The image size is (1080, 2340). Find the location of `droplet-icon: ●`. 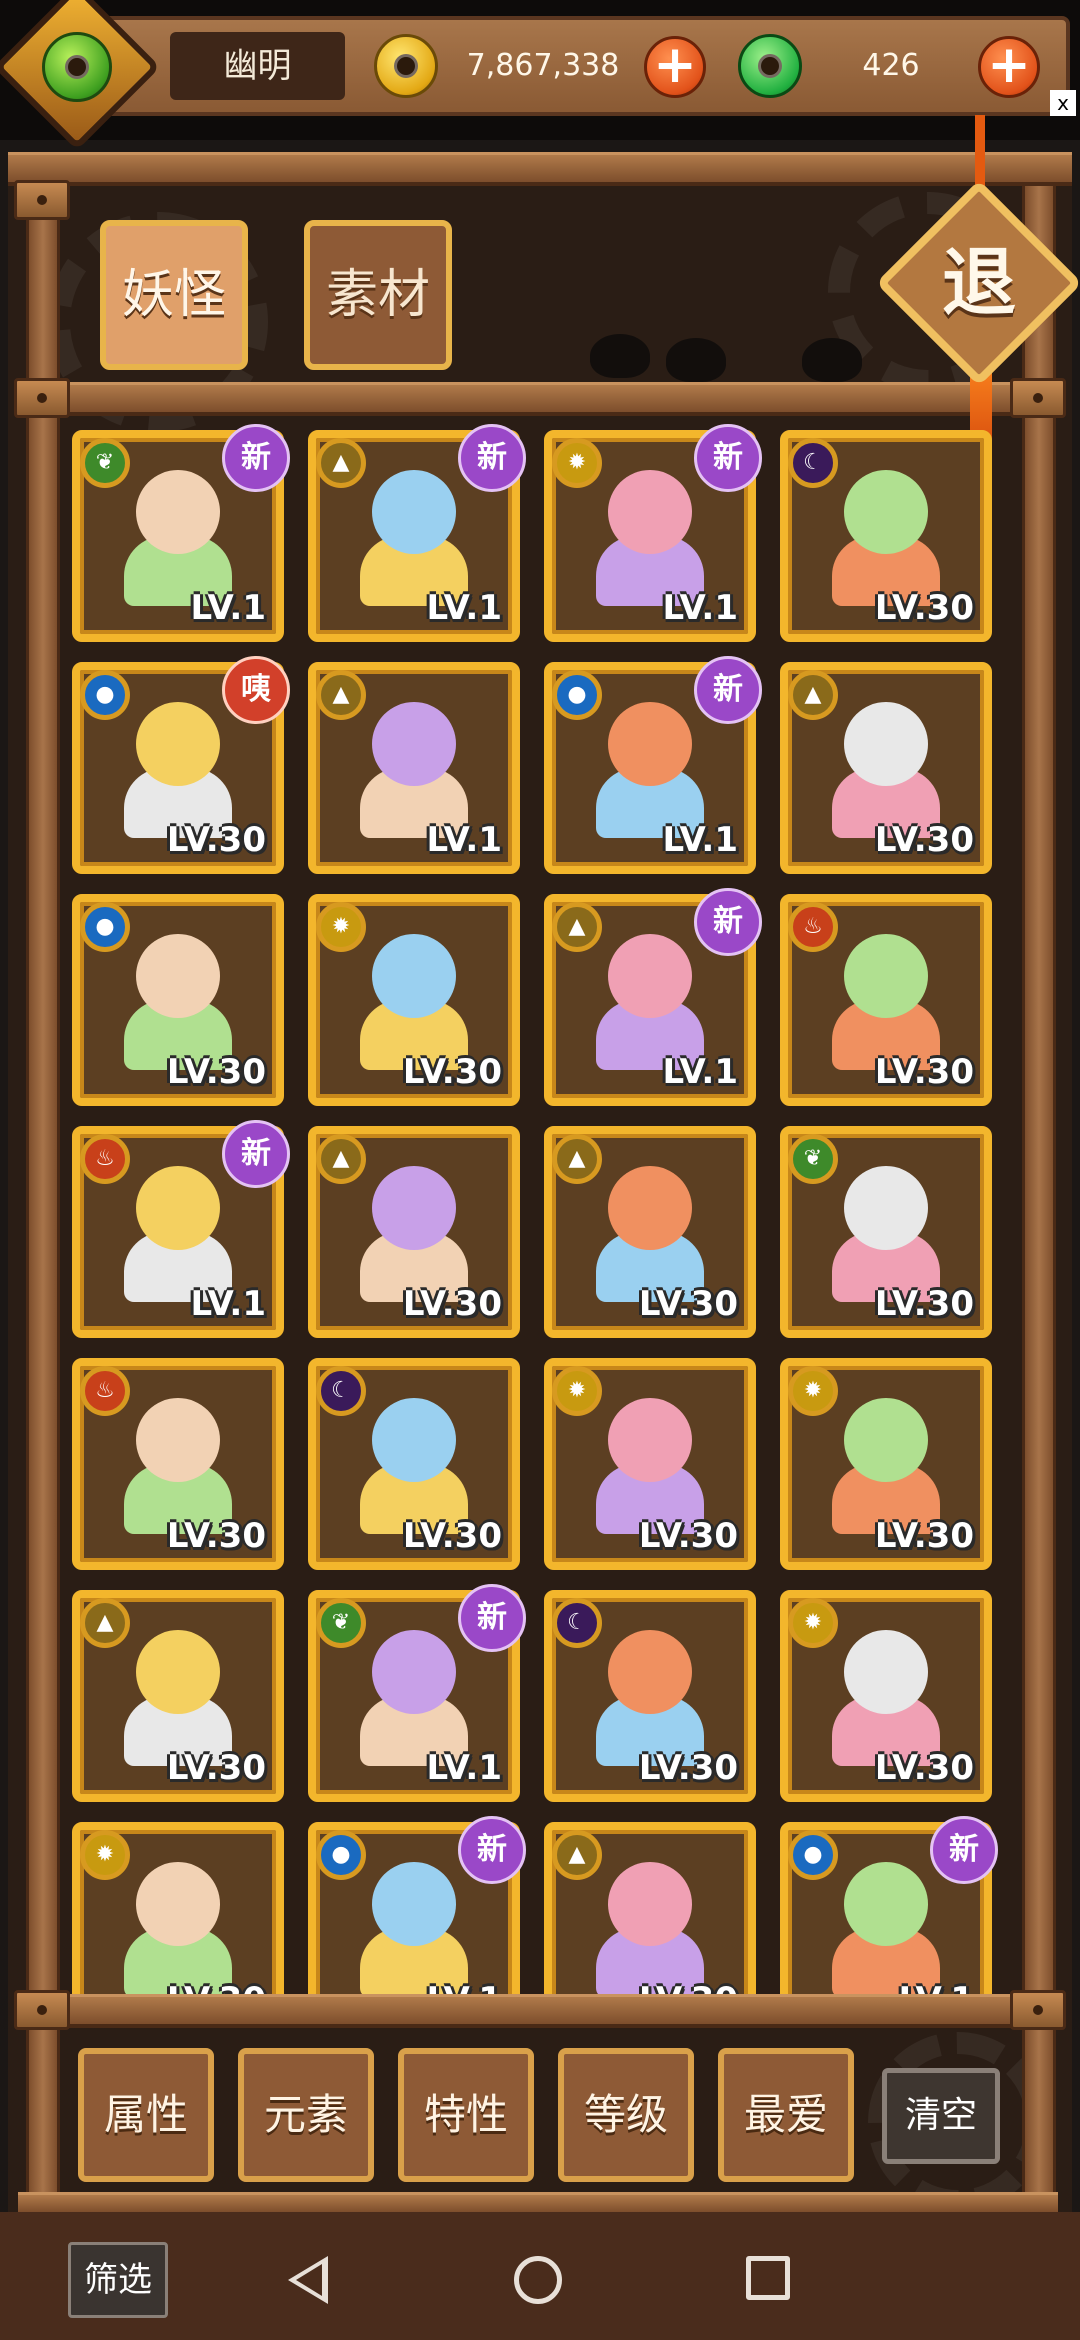

droplet-icon: ● is located at coordinates (813, 1855).